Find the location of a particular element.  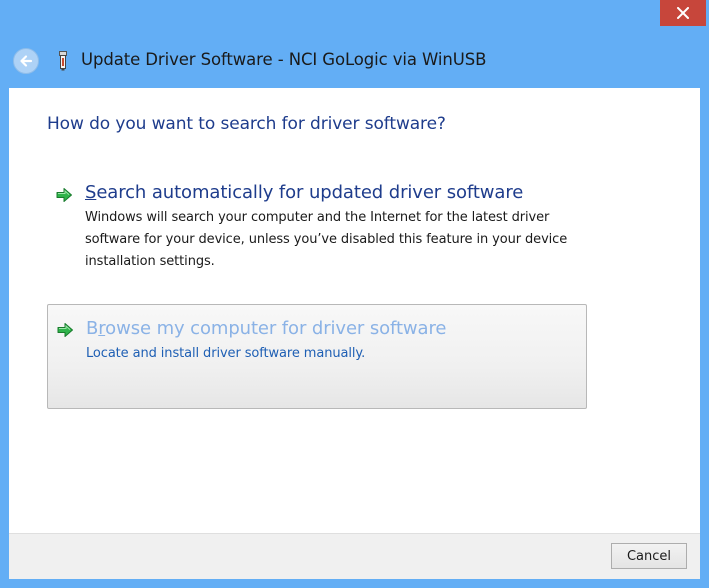

browse-computer-title: Browse my computer for driver software is located at coordinates (266, 328).